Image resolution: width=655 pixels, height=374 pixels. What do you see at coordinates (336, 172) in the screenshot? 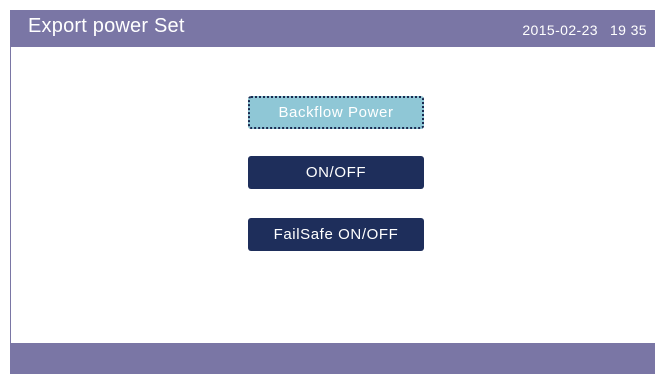
I see `on-off-button: ON/OFF` at bounding box center [336, 172].